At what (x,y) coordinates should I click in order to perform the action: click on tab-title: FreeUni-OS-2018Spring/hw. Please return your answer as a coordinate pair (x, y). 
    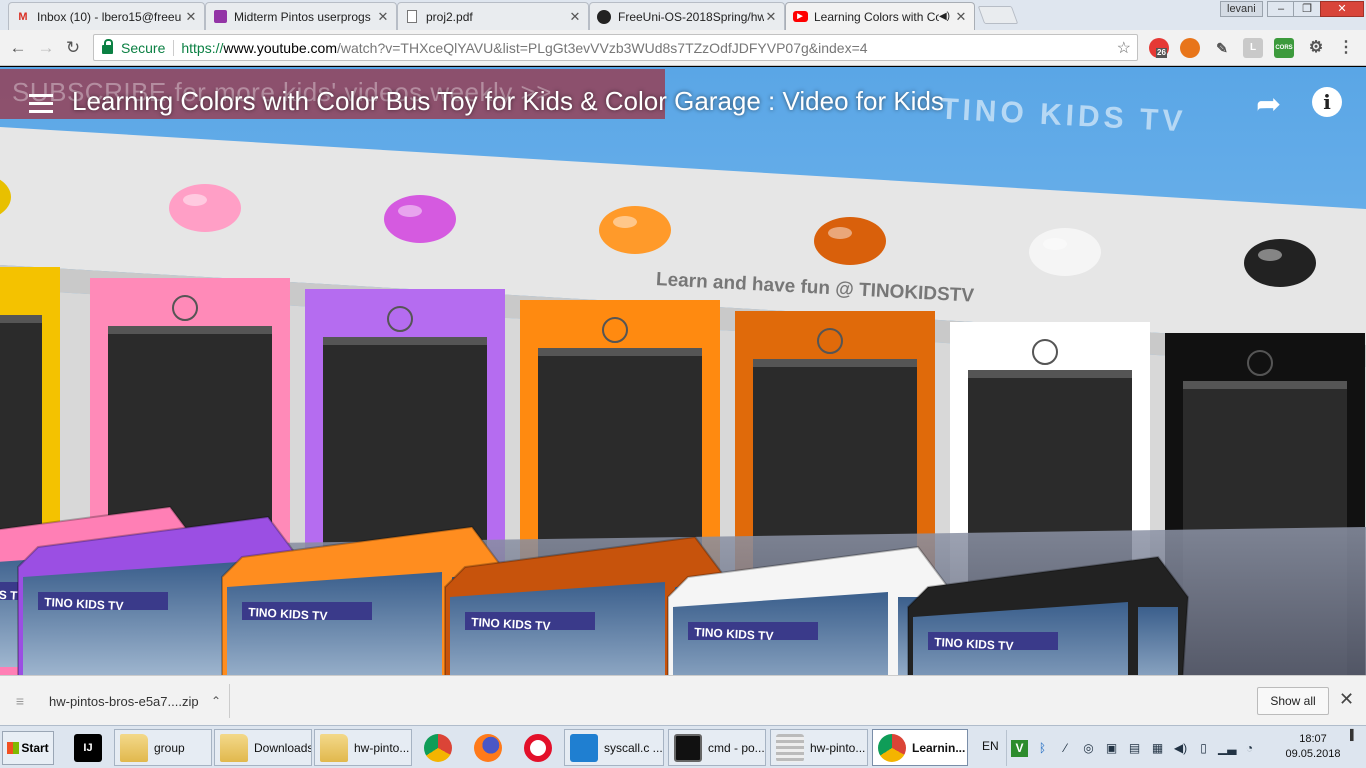
    Looking at the image, I should click on (691, 16).